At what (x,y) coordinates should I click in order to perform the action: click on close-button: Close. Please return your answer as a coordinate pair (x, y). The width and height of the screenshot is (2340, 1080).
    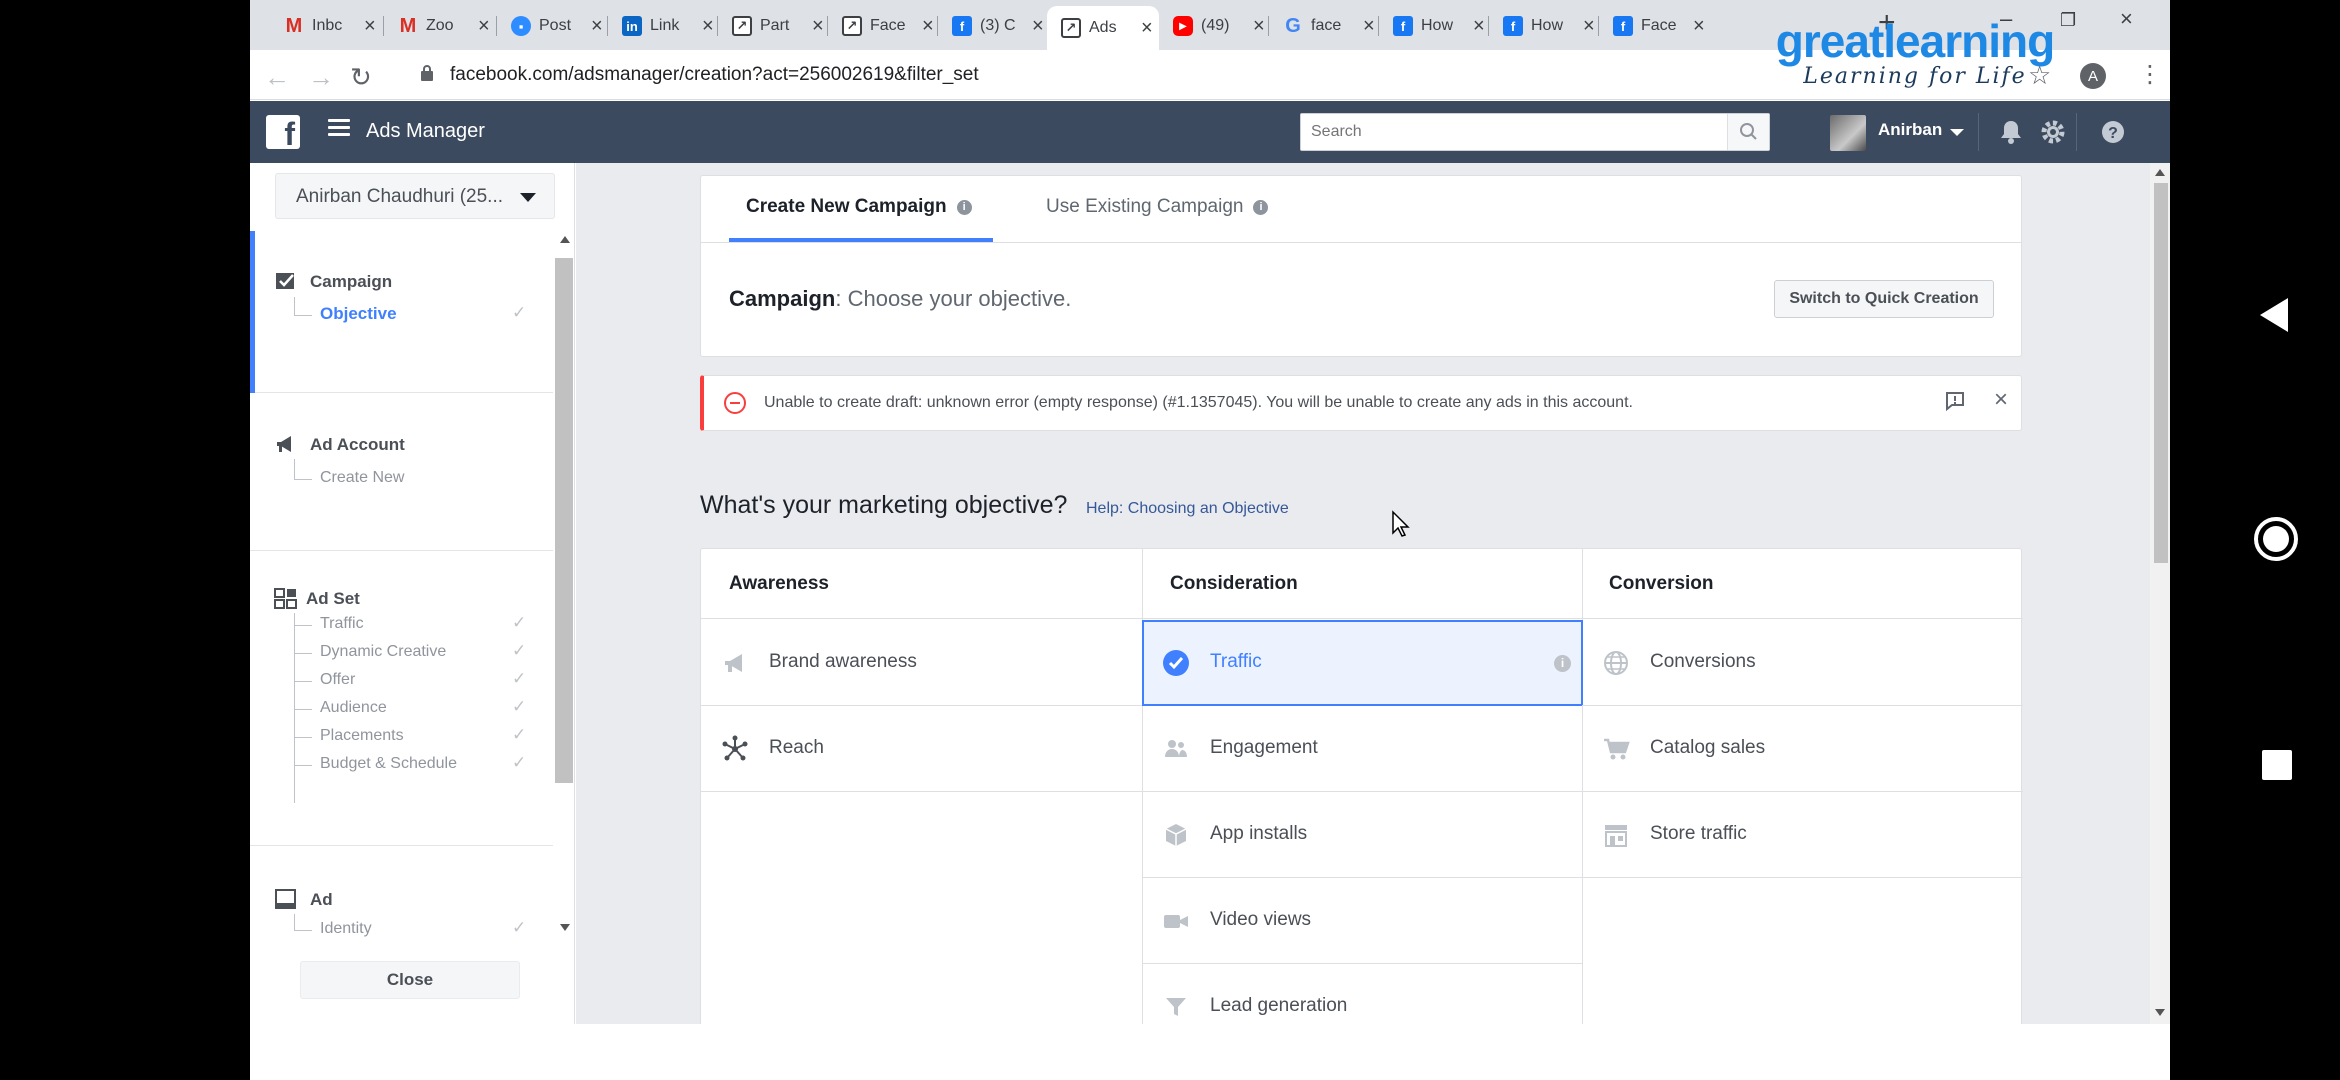
    Looking at the image, I should click on (410, 980).